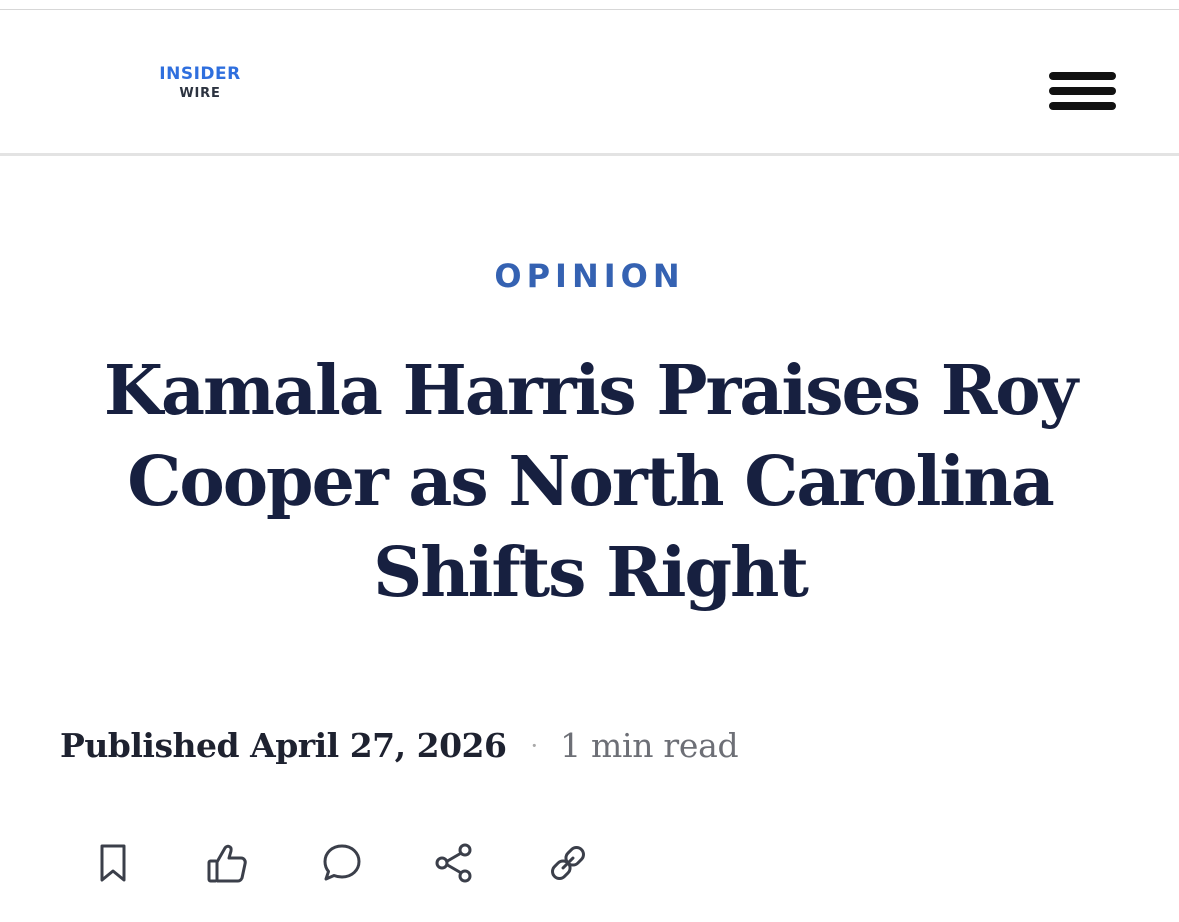  I want to click on article-meta: Published April 27, 2026 · 1 min read, so click(399, 746).